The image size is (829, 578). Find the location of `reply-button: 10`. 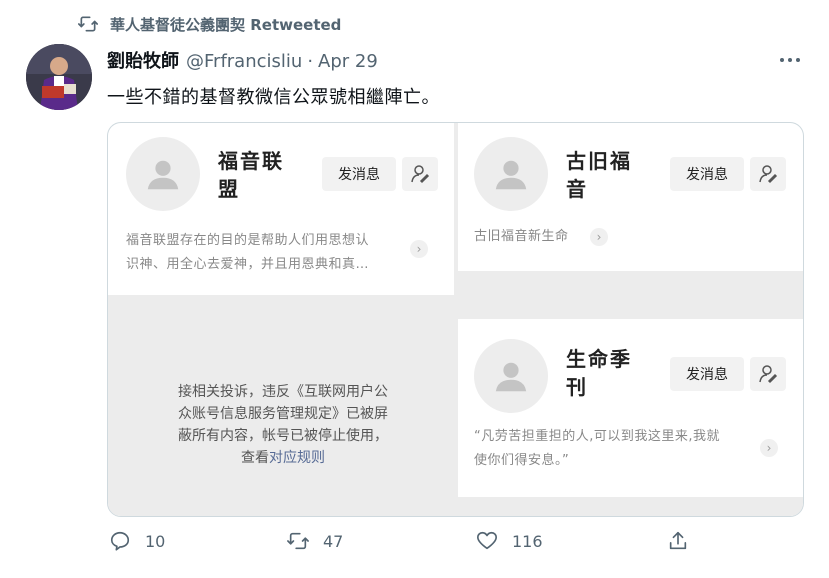

reply-button: 10 is located at coordinates (137, 541).